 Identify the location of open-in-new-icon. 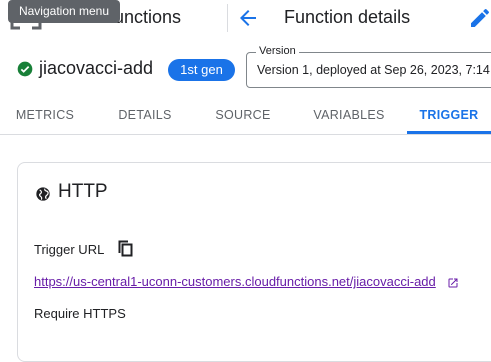
(453, 282).